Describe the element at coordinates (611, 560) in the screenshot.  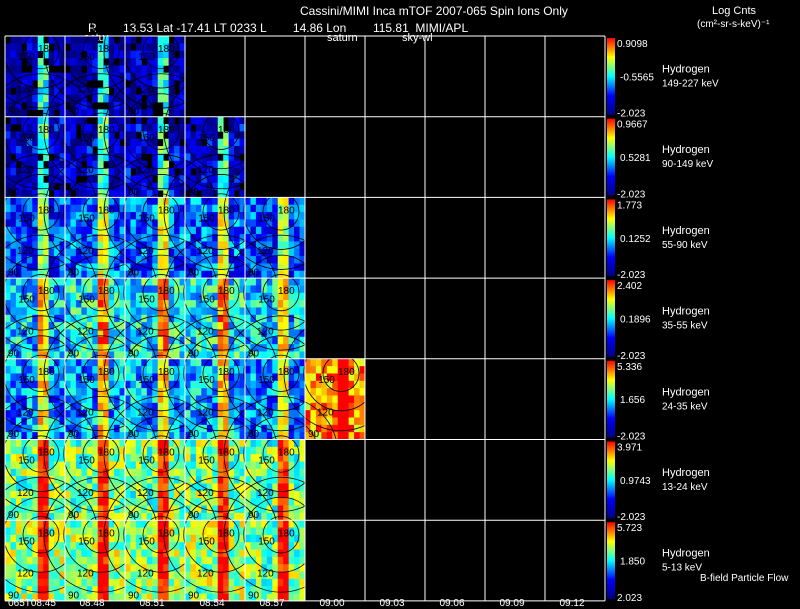
I see `colorbar-scale` at that location.